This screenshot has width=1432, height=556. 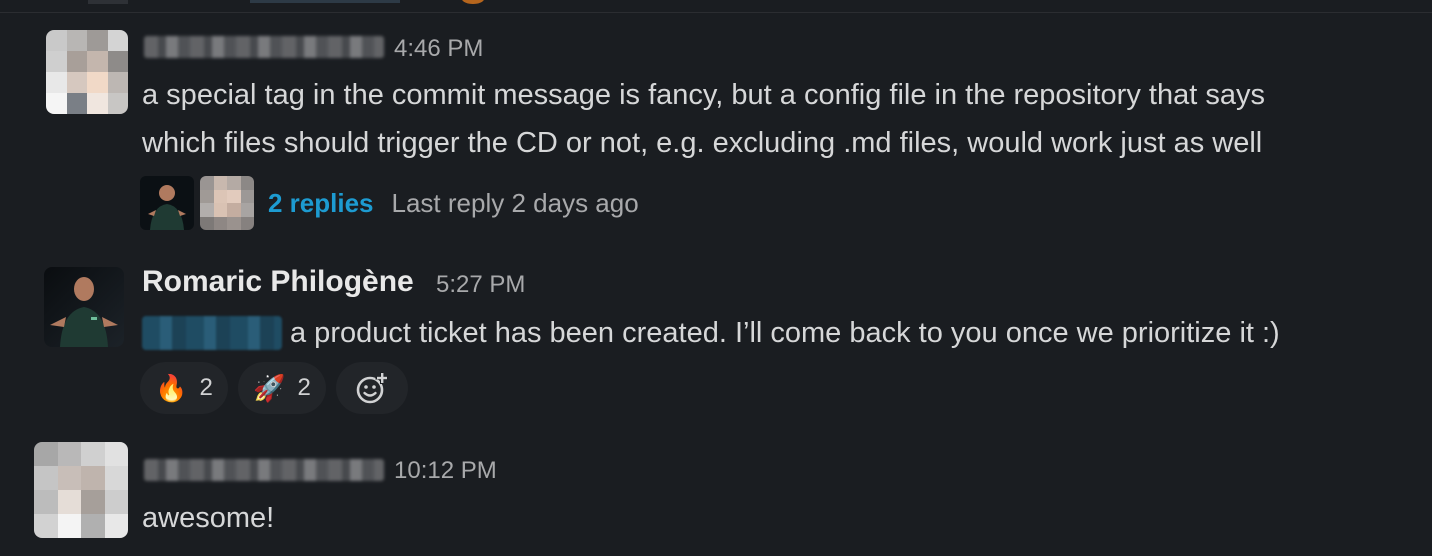 What do you see at coordinates (445, 471) in the screenshot?
I see `message-timestamp: 10:12 PM` at bounding box center [445, 471].